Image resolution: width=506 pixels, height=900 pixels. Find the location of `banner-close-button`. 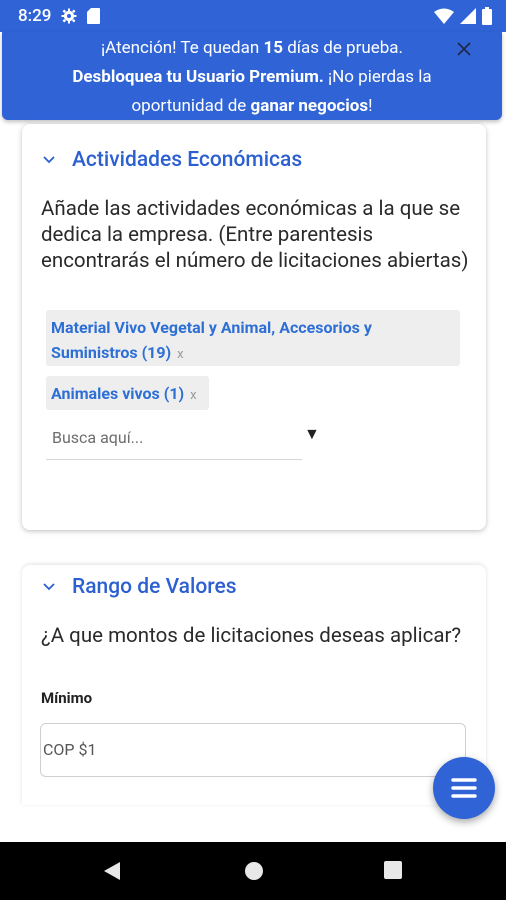

banner-close-button is located at coordinates (464, 49).